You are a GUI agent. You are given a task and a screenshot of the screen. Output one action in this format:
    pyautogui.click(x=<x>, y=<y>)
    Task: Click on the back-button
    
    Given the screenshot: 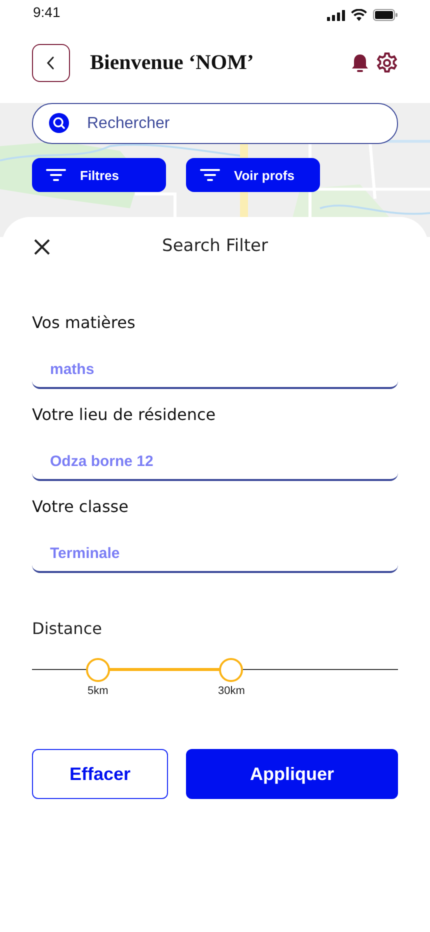 What is the action you would take?
    pyautogui.click(x=51, y=63)
    